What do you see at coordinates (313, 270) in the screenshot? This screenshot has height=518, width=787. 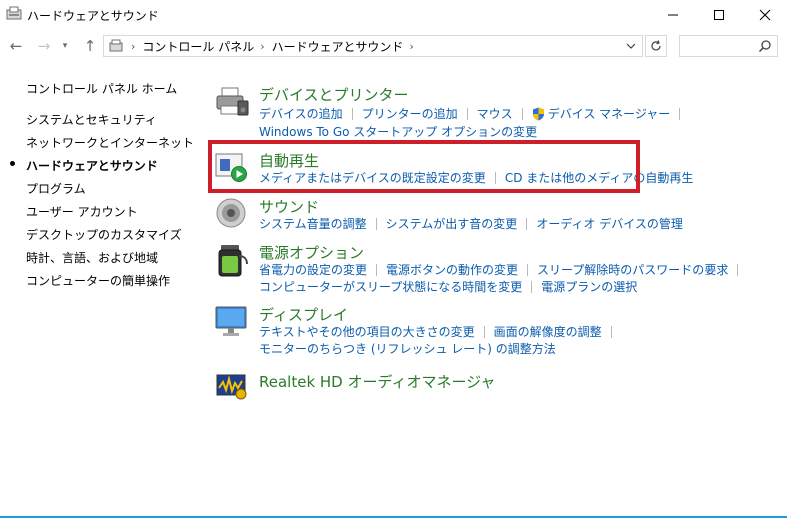 I see `link-change-power-saving-settings: 省電力の設定の変更` at bounding box center [313, 270].